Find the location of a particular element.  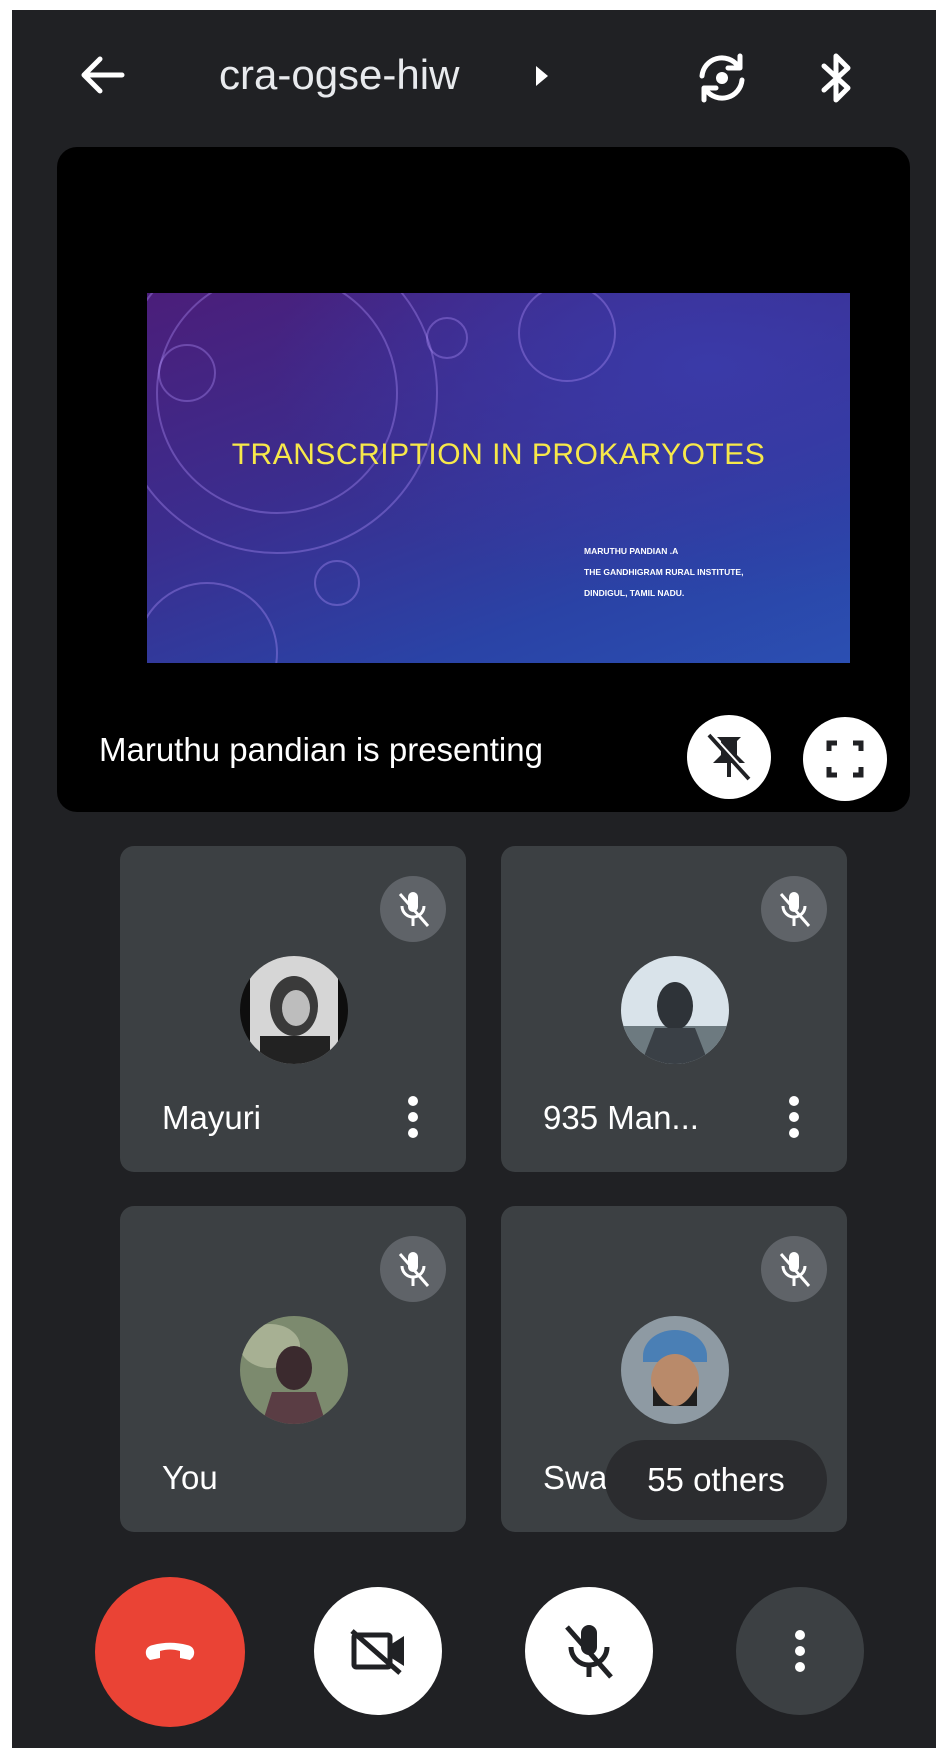

unpin-icon is located at coordinates (729, 756).